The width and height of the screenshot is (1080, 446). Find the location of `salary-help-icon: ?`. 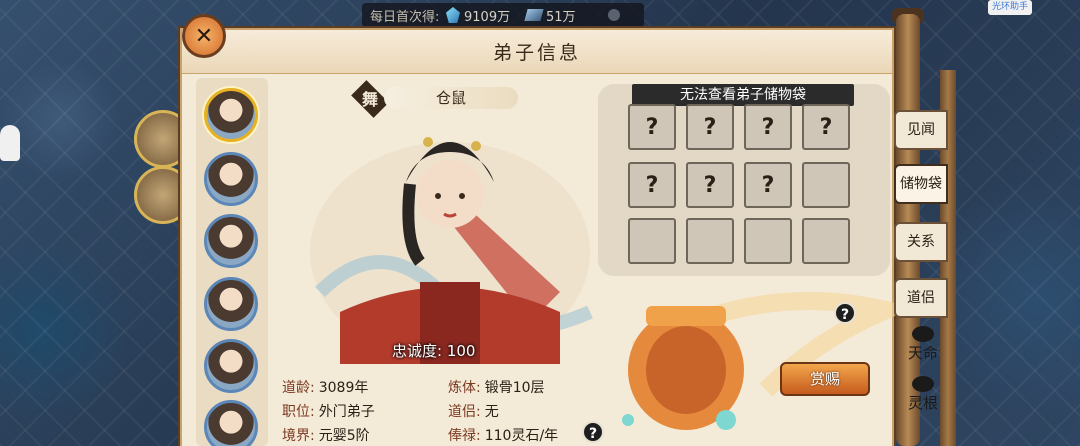

salary-help-icon: ? is located at coordinates (593, 432).